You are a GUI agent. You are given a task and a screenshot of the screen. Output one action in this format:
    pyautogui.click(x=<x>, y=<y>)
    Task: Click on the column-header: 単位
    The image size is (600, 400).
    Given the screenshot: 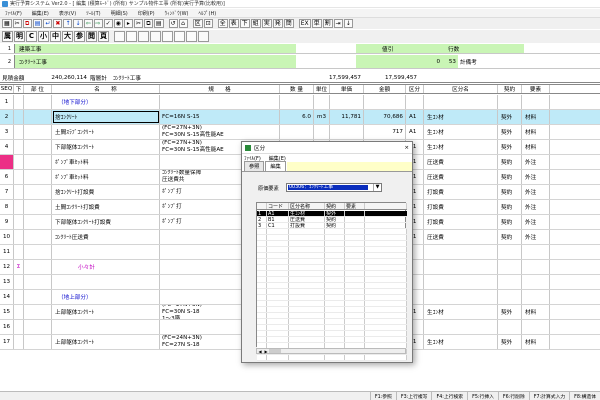 What is the action you would take?
    pyautogui.click(x=322, y=89)
    